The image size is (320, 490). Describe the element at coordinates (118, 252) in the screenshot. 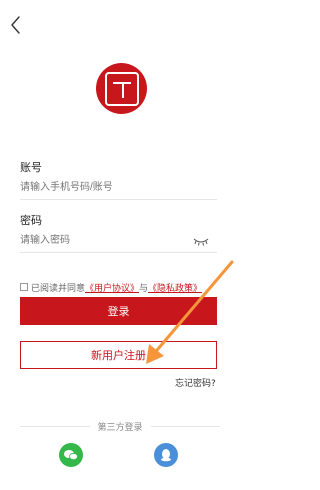

I see `password-underline` at that location.